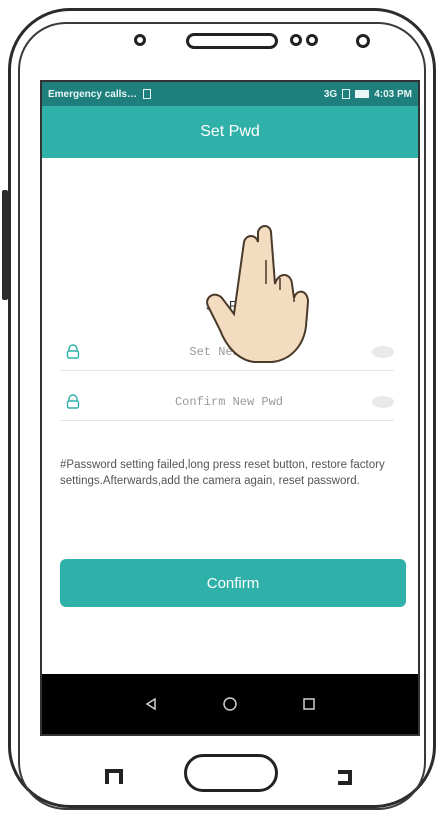  Describe the element at coordinates (151, 704) in the screenshot. I see `back-icon` at that location.